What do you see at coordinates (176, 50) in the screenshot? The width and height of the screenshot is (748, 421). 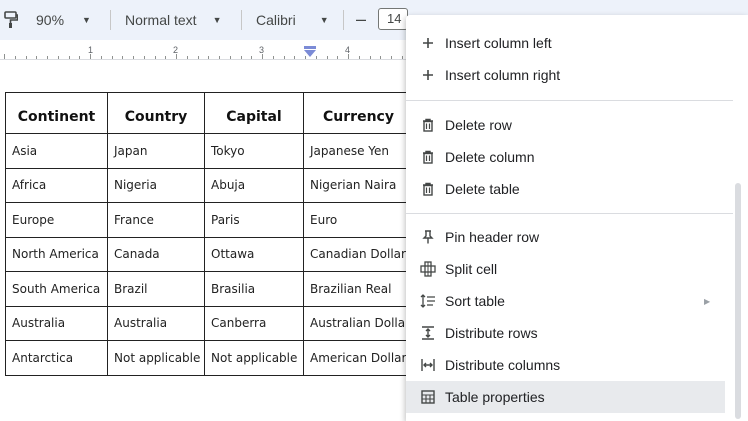 I see `ruler-number: 2` at bounding box center [176, 50].